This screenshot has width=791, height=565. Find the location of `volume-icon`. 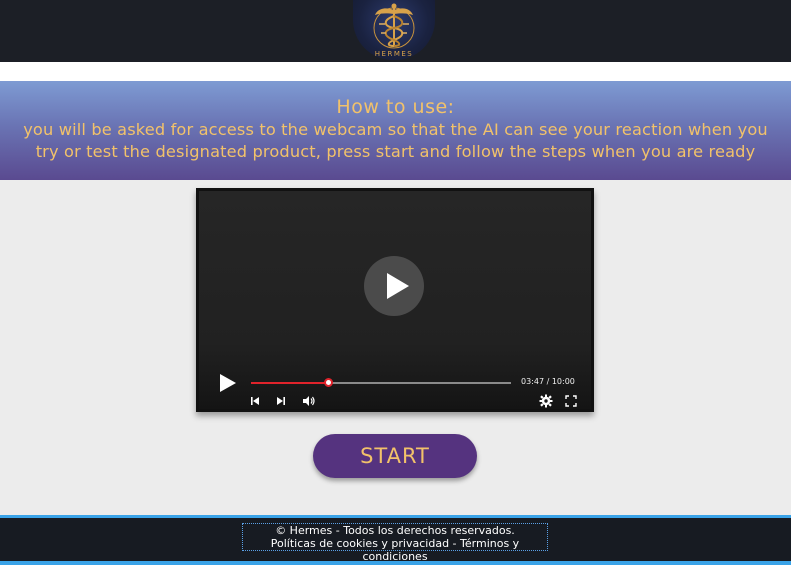

volume-icon is located at coordinates (309, 401).